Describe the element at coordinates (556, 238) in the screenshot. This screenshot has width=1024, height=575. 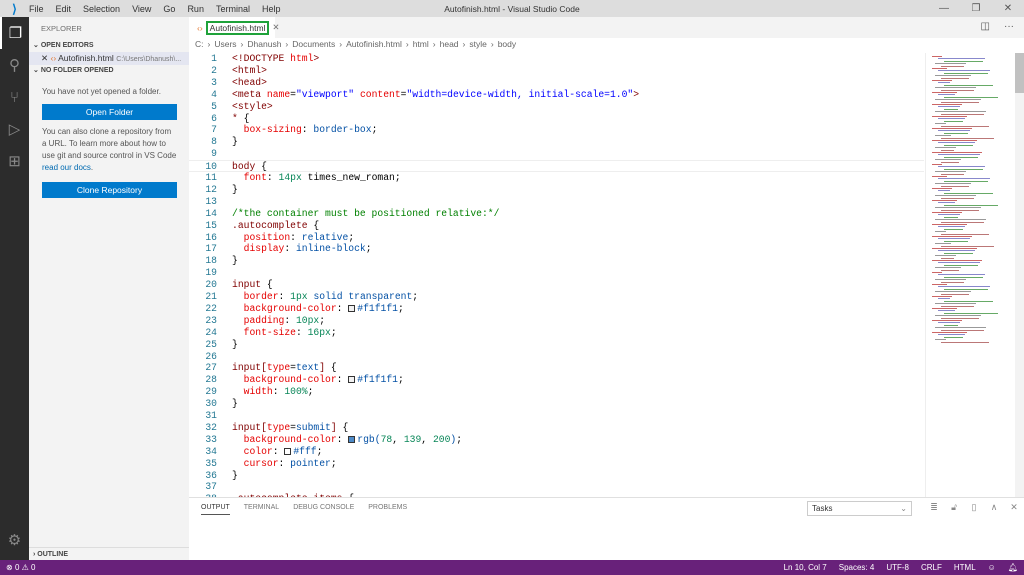
I see `code-line: 16 position: relative;` at that location.